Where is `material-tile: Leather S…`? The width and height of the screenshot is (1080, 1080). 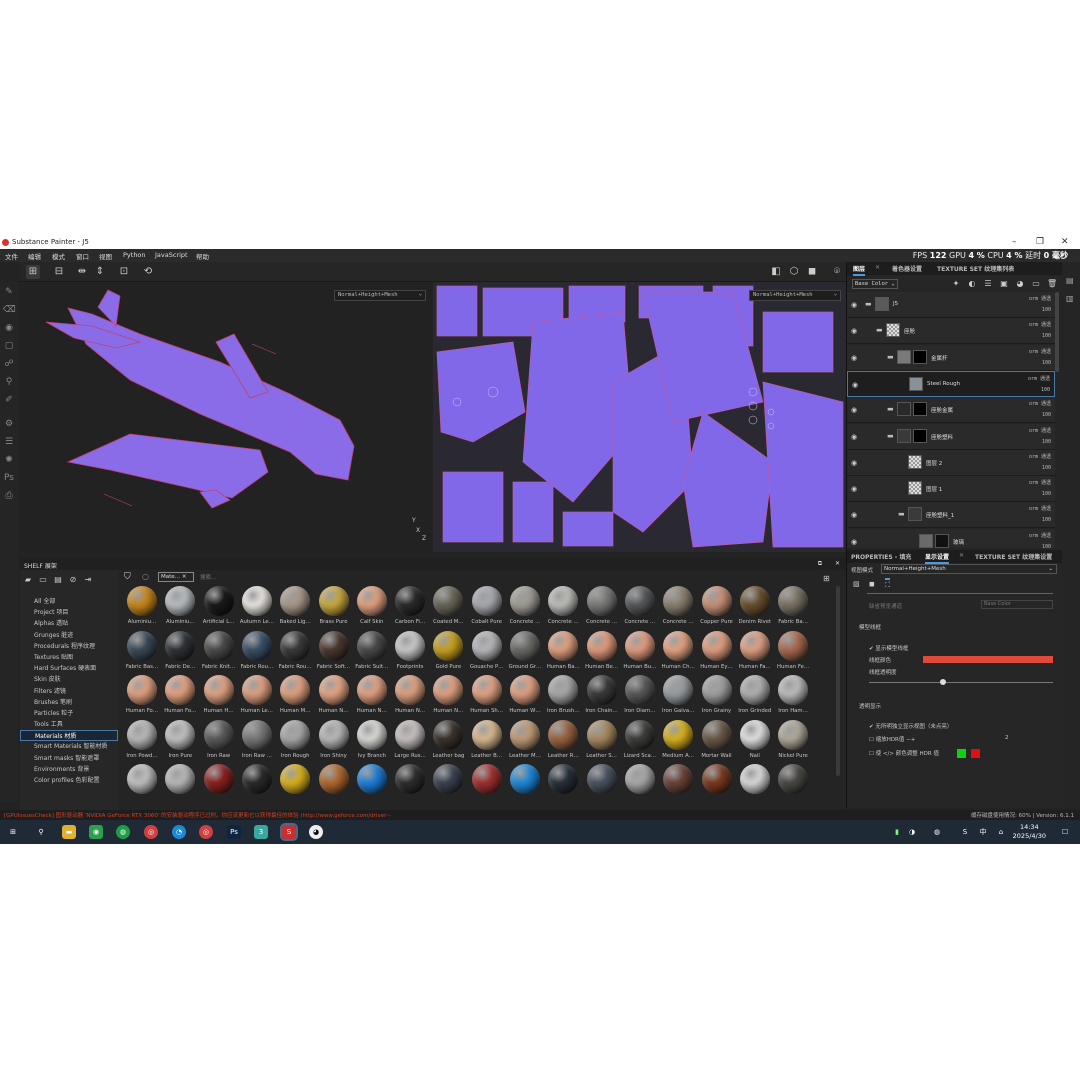
material-tile: Leather S… is located at coordinates (602, 741).